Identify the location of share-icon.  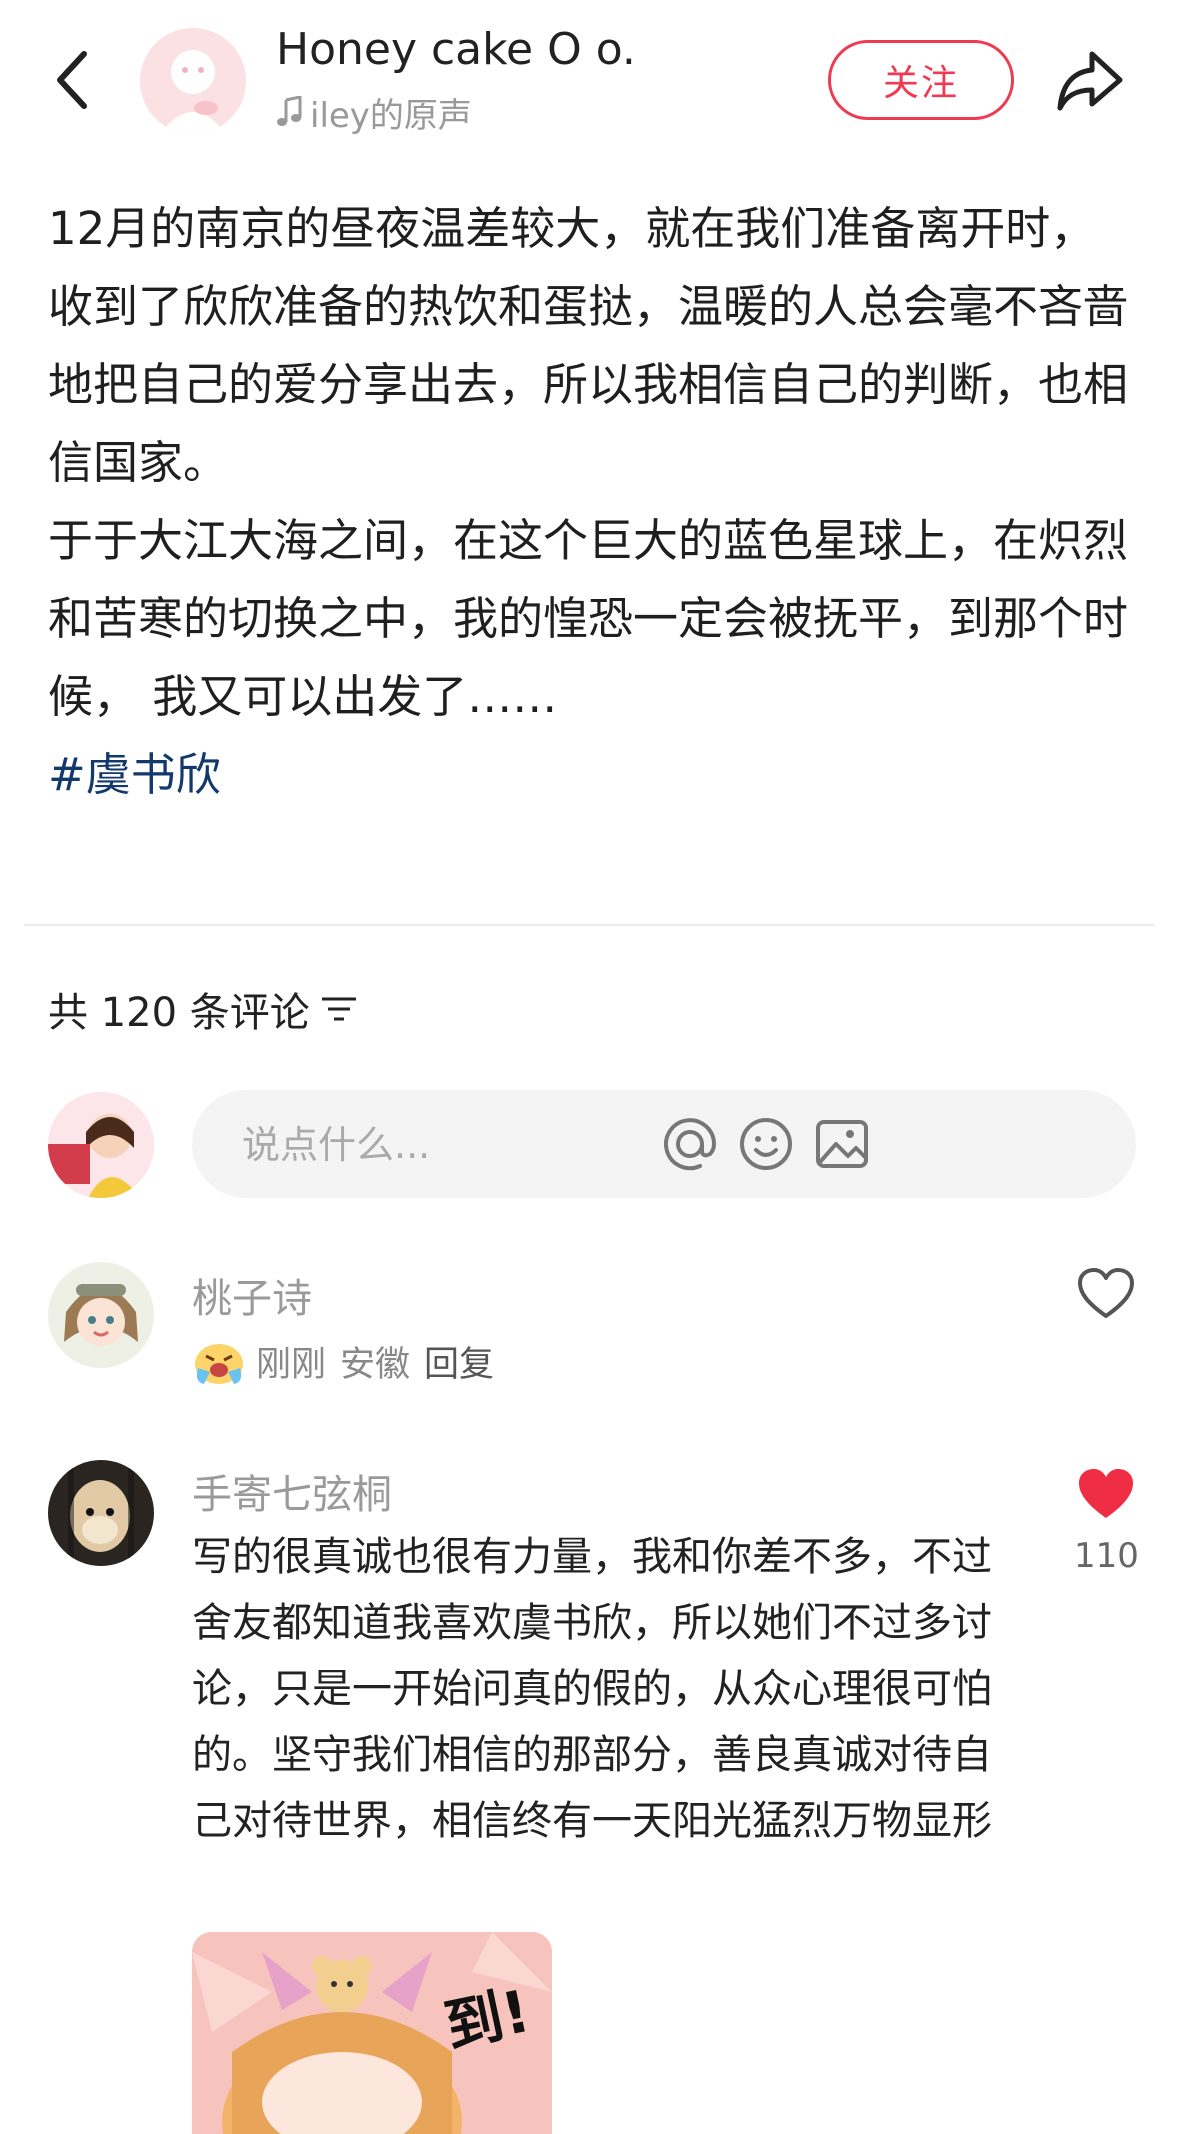
(1090, 80).